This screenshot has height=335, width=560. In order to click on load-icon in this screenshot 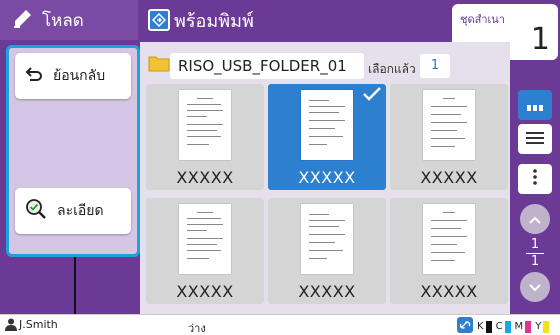, I will do `click(23, 20)`.